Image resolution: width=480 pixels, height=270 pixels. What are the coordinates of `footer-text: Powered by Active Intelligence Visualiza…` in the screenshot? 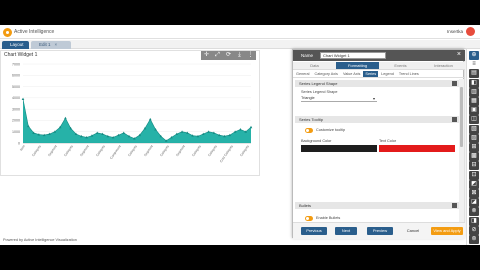 It's located at (40, 240).